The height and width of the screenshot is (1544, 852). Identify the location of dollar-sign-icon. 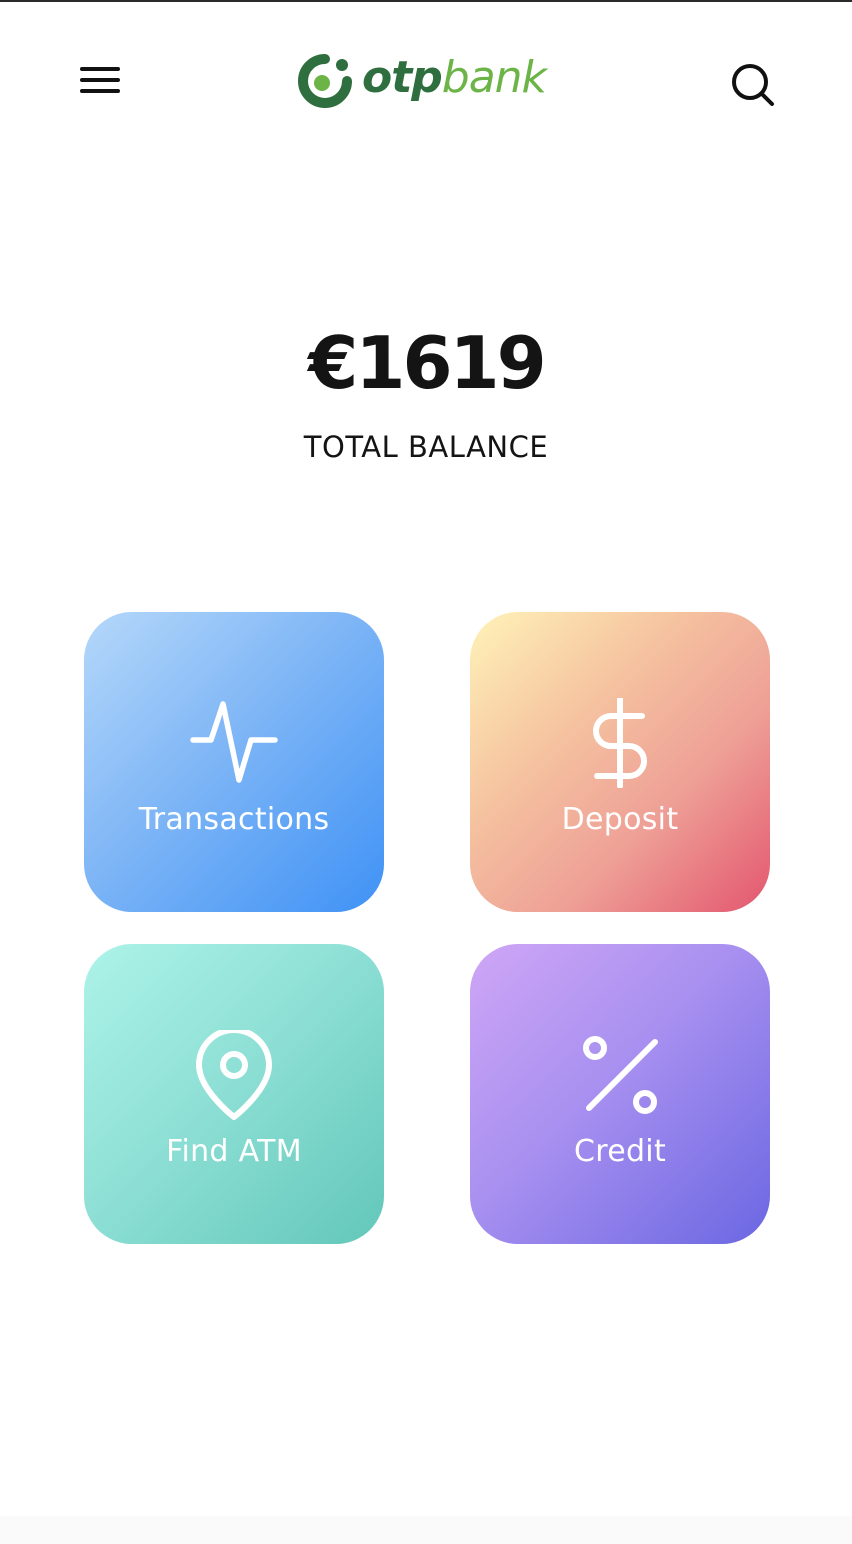
(620, 743).